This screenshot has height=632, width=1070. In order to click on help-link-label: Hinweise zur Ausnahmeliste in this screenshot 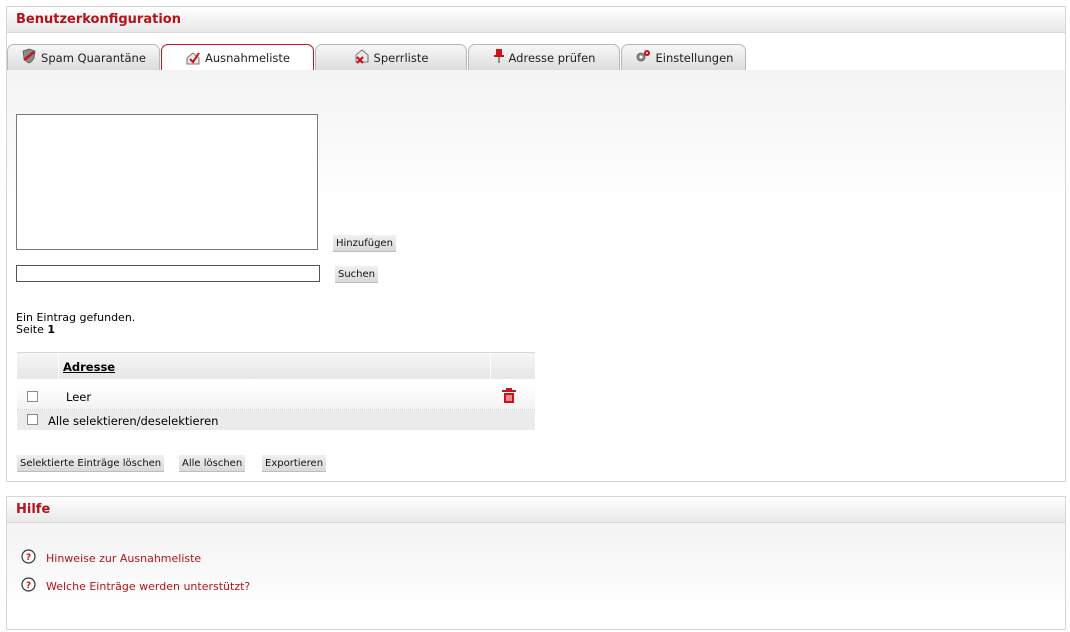, I will do `click(124, 558)`.